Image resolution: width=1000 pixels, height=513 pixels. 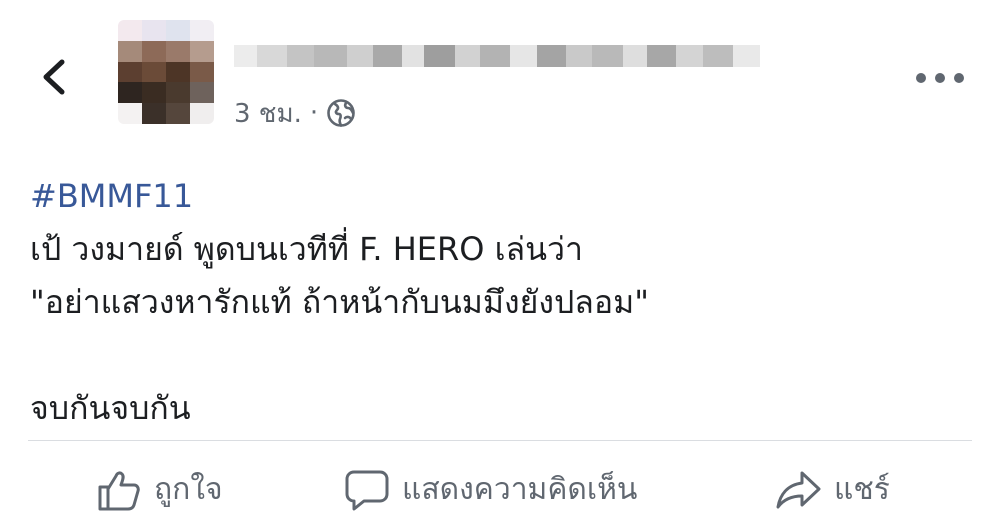 I want to click on comment-button: แสดงความคิดเห็น, so click(x=490, y=489).